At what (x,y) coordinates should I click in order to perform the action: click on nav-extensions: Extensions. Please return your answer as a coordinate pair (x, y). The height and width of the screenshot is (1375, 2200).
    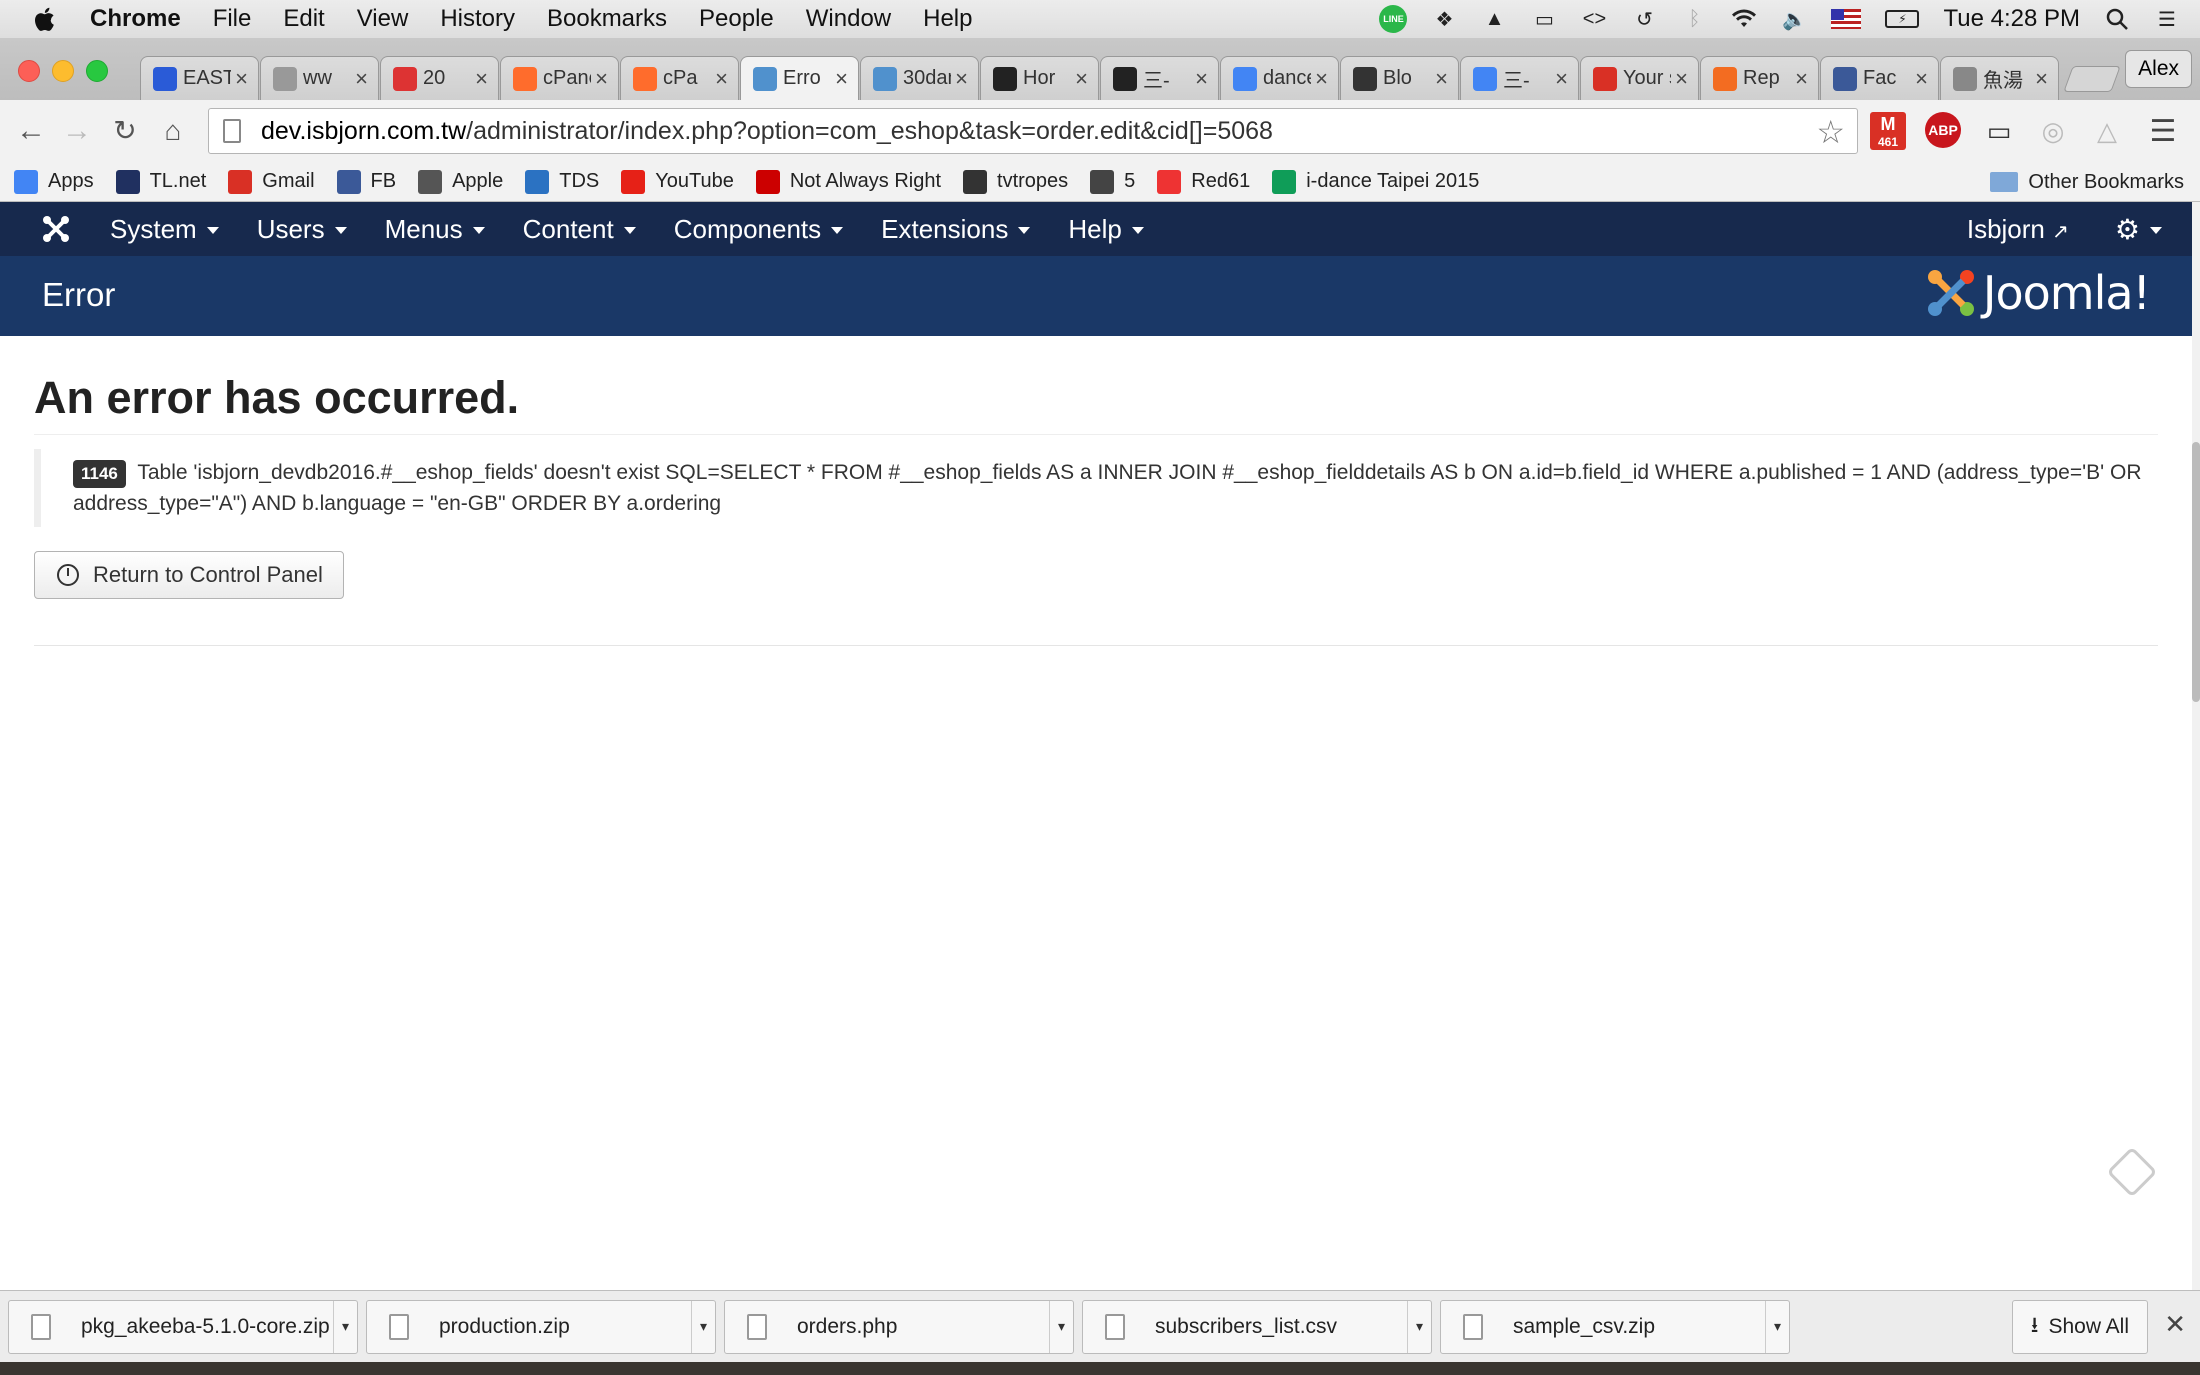
    Looking at the image, I should click on (956, 229).